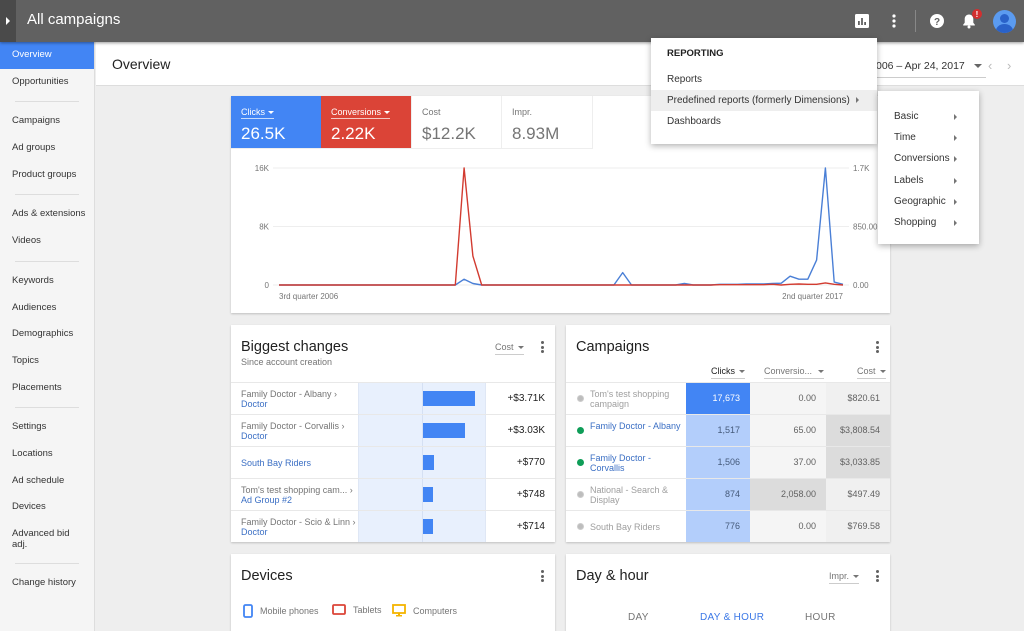  I want to click on sidebar-divider, so click(47, 408).